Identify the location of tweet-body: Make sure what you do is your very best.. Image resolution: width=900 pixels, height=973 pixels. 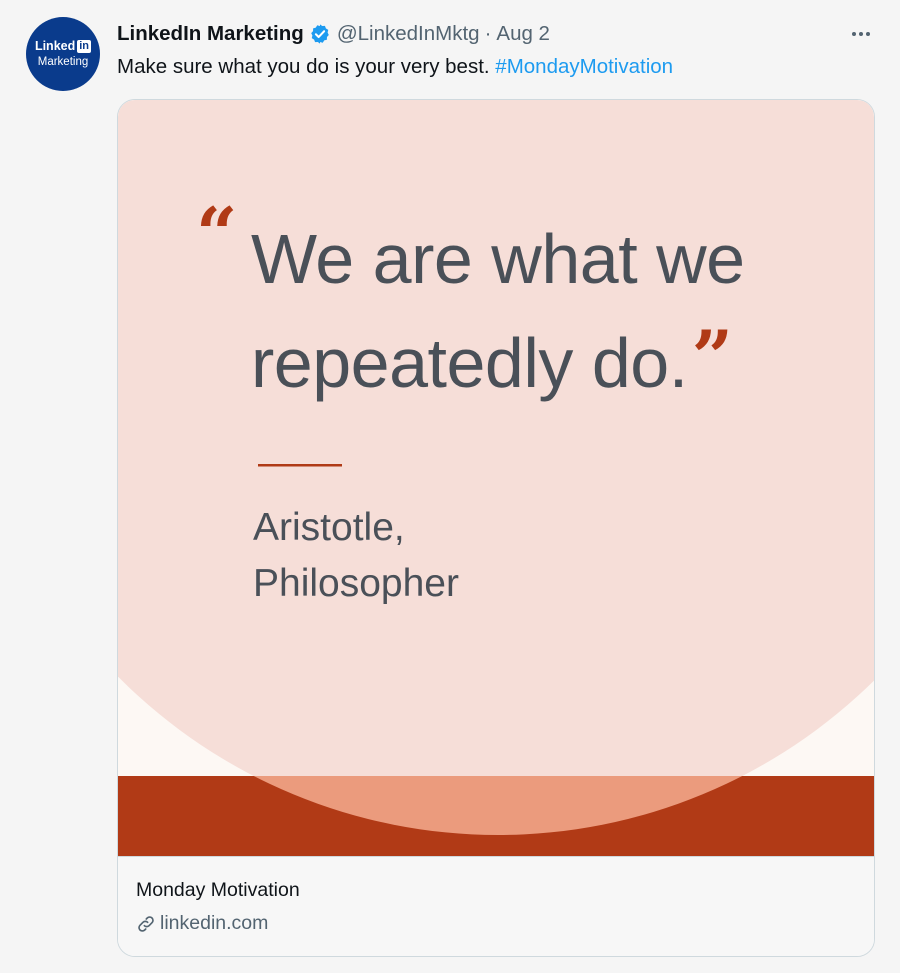
(303, 66).